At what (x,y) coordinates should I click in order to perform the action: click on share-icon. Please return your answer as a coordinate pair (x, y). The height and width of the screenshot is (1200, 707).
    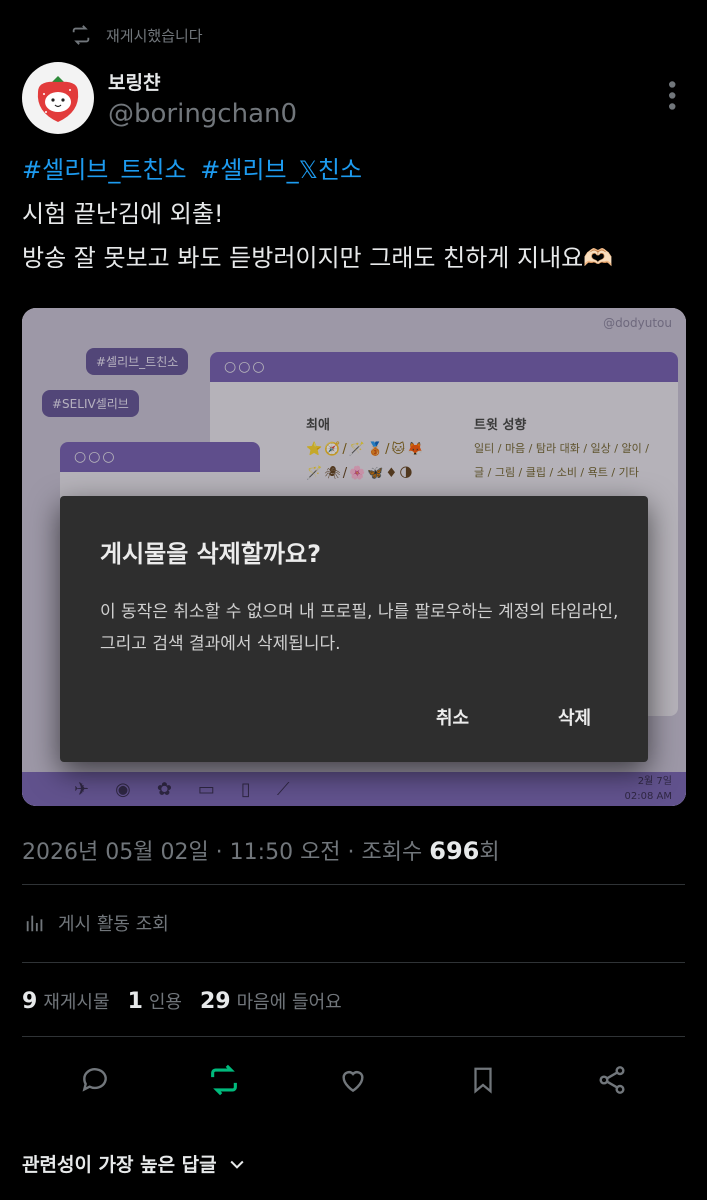
    Looking at the image, I should click on (612, 1080).